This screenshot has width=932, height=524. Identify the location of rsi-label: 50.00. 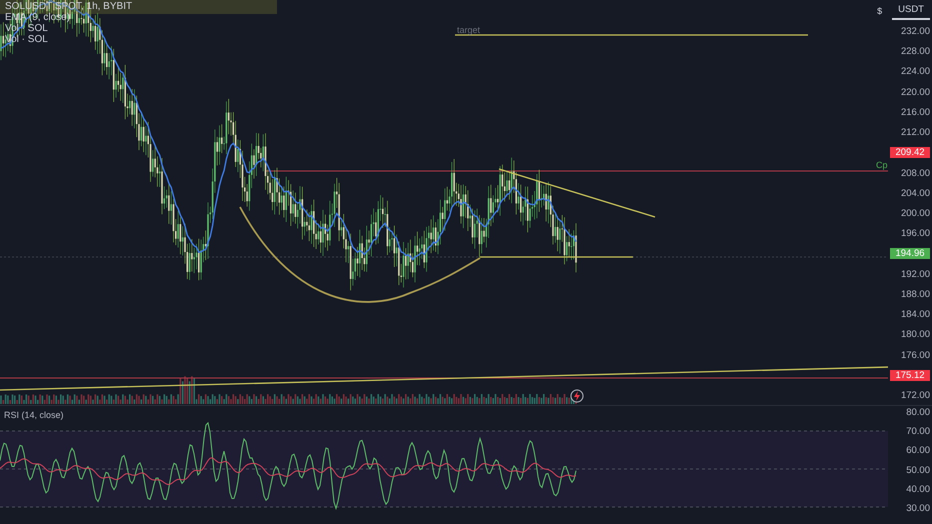
(918, 470).